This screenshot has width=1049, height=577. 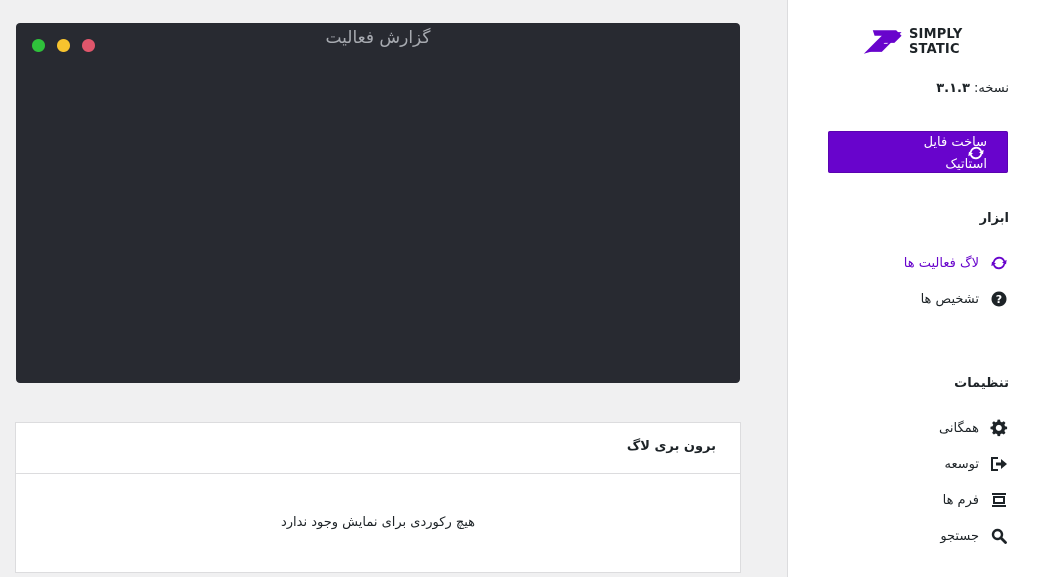 What do you see at coordinates (960, 500) in the screenshot?
I see `nav-forms-label: فرم ها` at bounding box center [960, 500].